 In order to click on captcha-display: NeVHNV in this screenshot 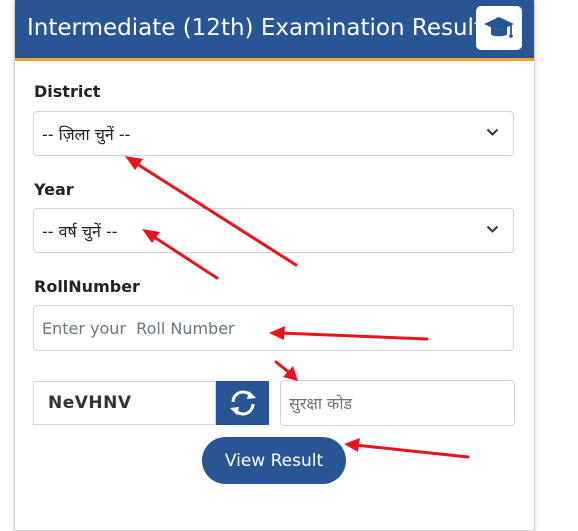, I will do `click(124, 403)`.